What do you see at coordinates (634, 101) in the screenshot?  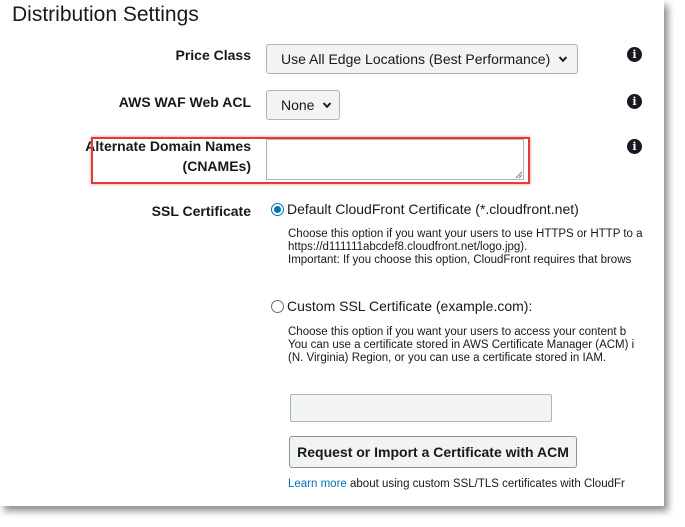 I see `waf-info-icon: i` at bounding box center [634, 101].